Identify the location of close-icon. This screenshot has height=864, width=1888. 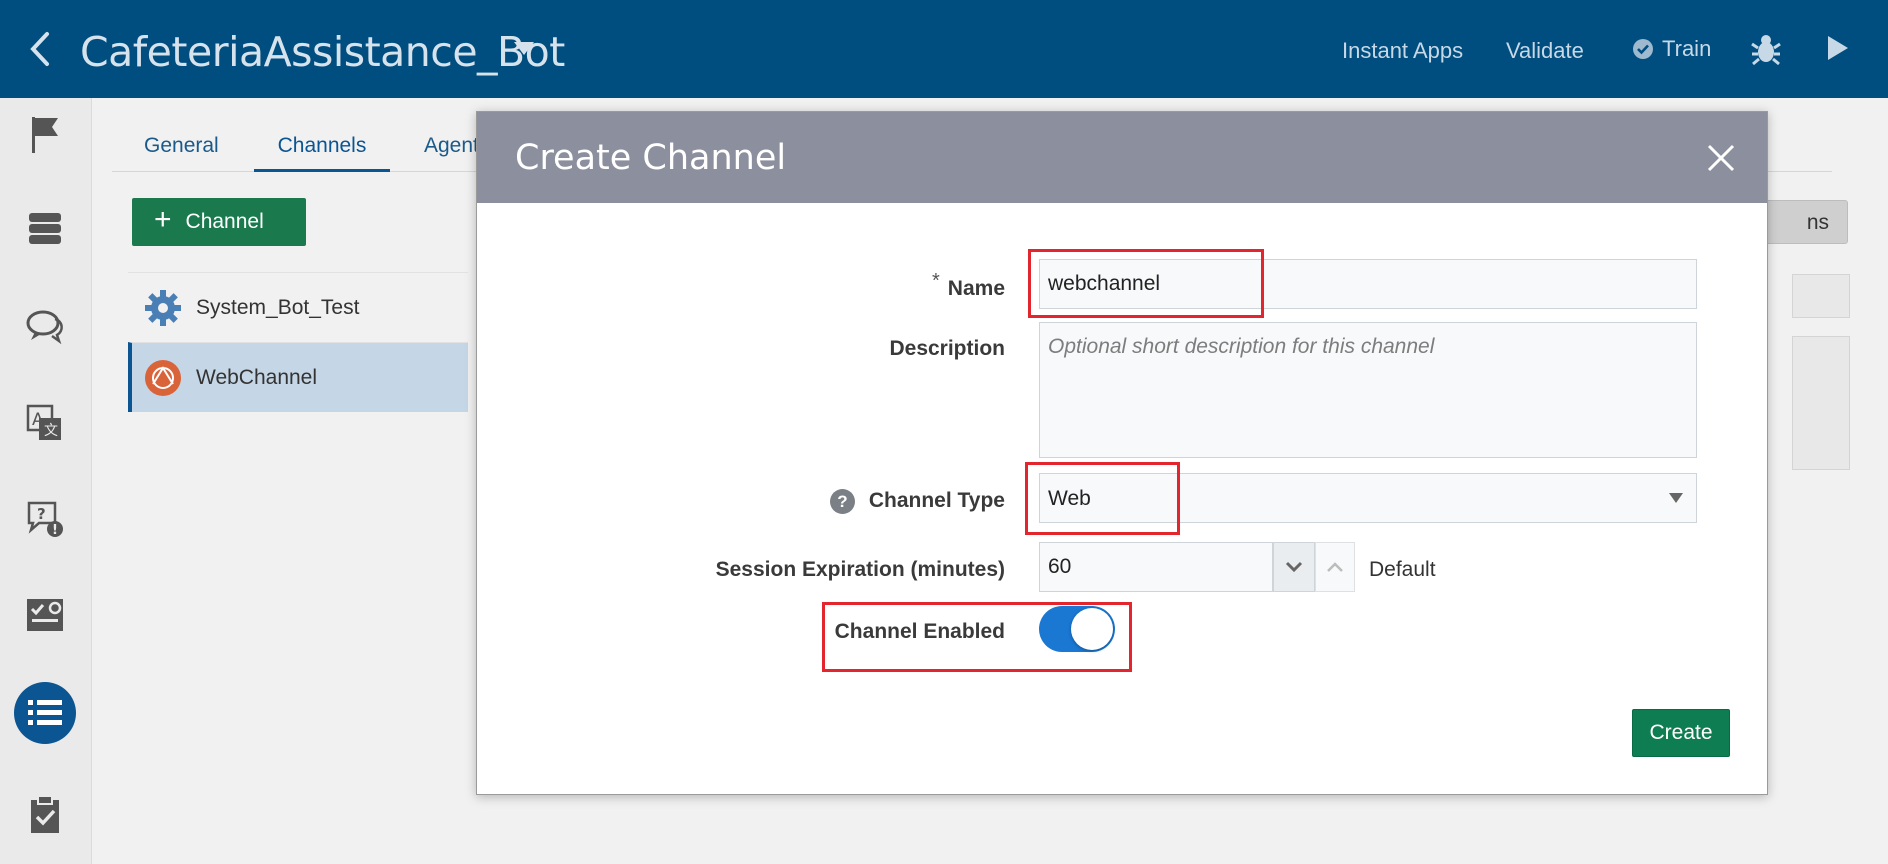
(1721, 158).